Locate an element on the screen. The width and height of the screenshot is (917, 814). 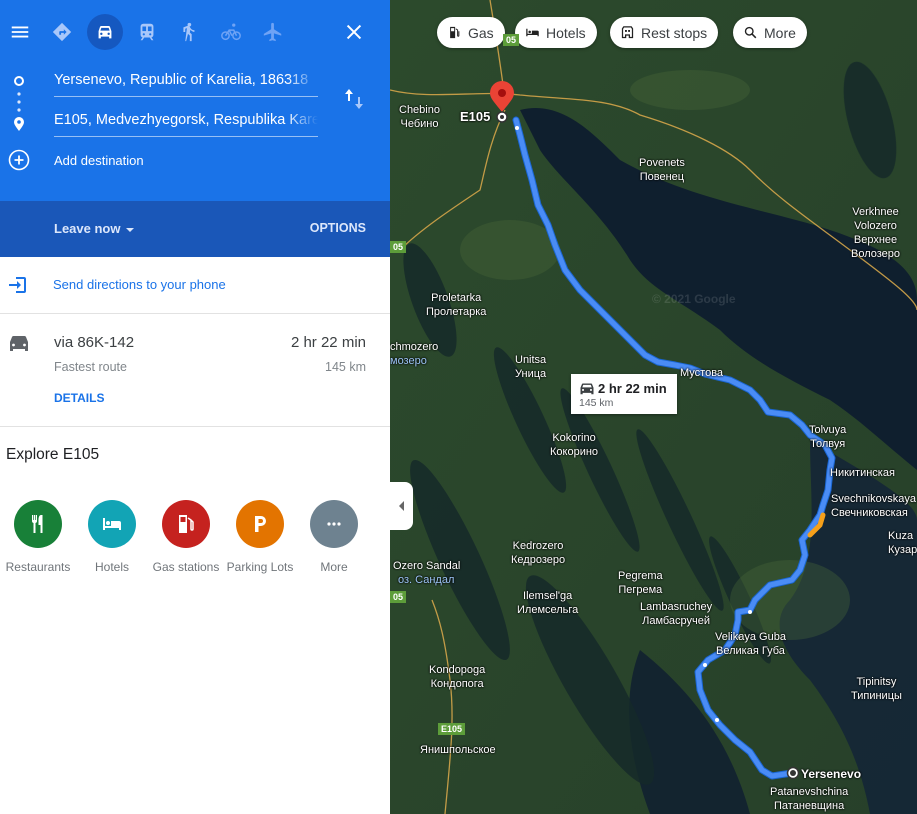
place-label: Unitsa Уница is located at coordinates (531, 367).